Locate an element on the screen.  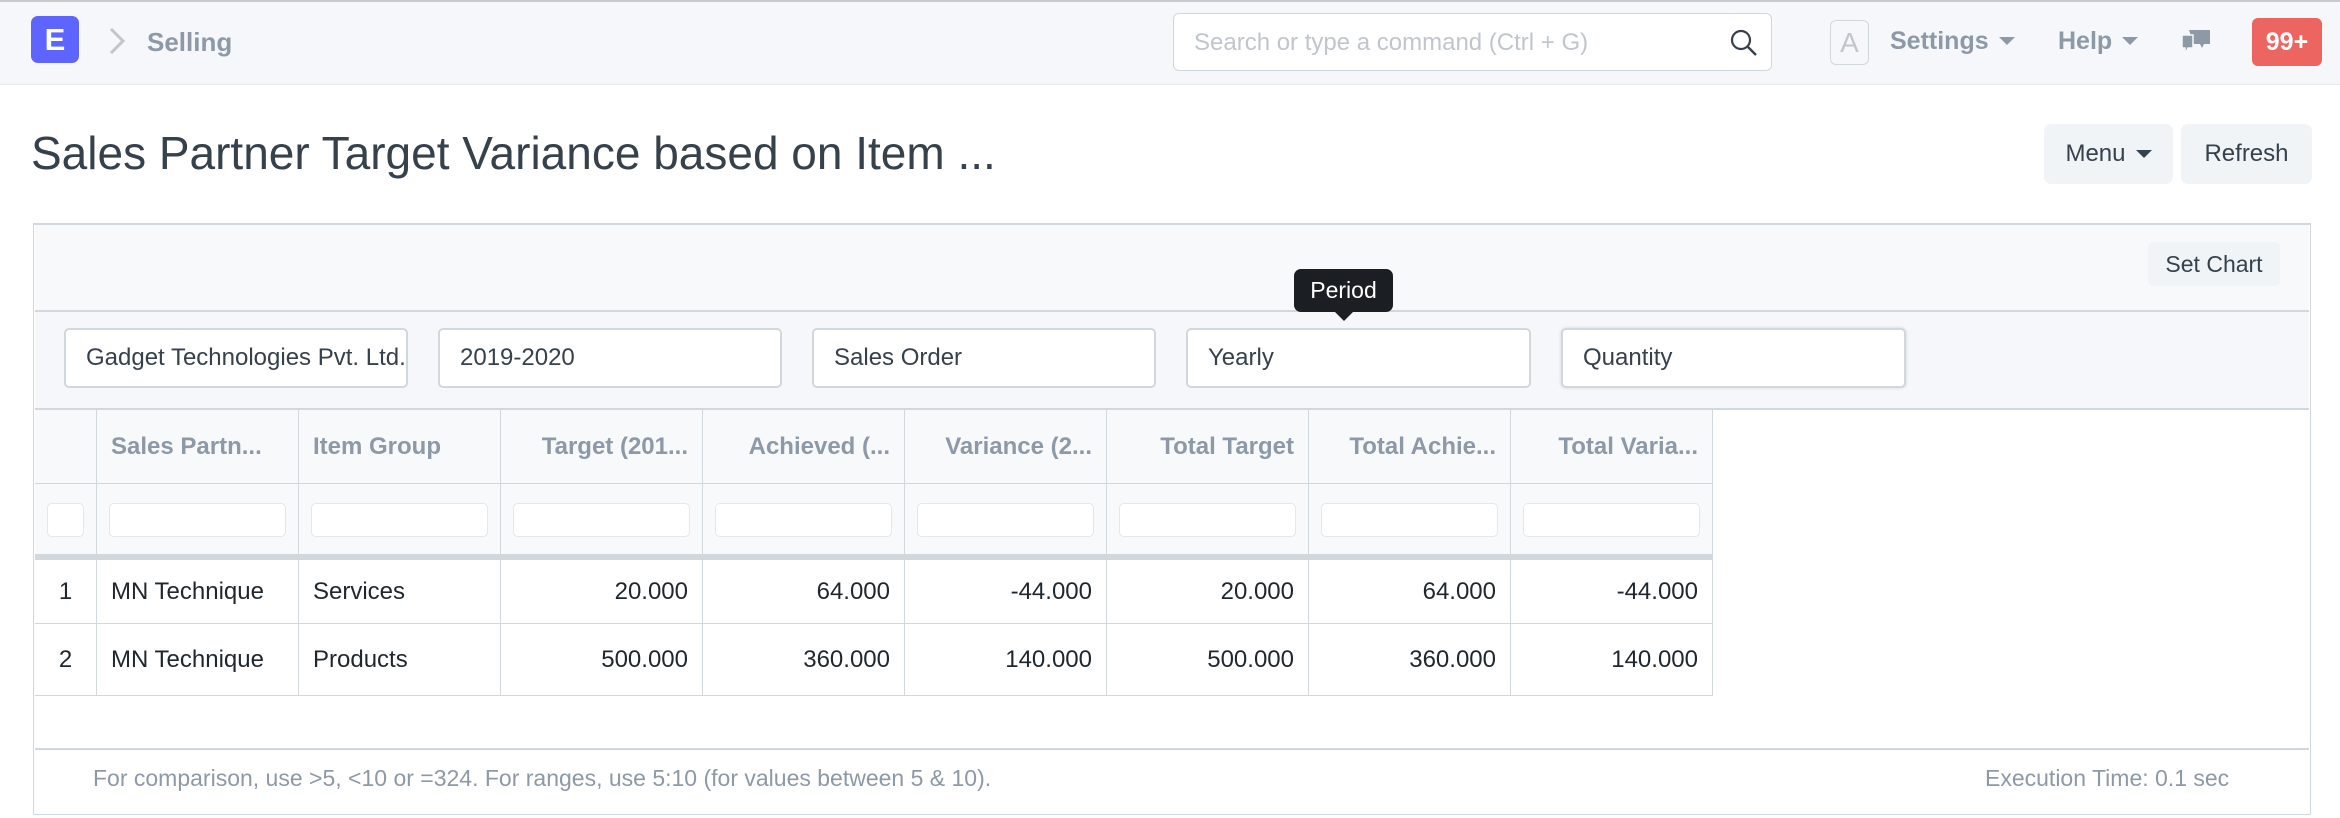
search-input is located at coordinates (1454, 43).